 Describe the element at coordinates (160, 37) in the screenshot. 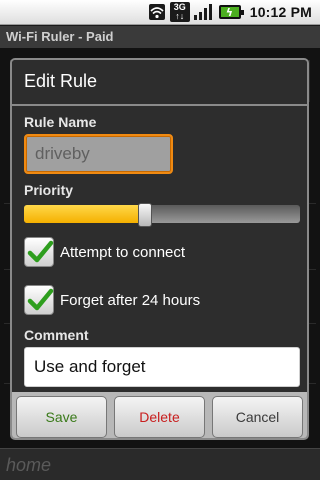

I see `app-title: Wi-Fi Ruler - Paid` at that location.